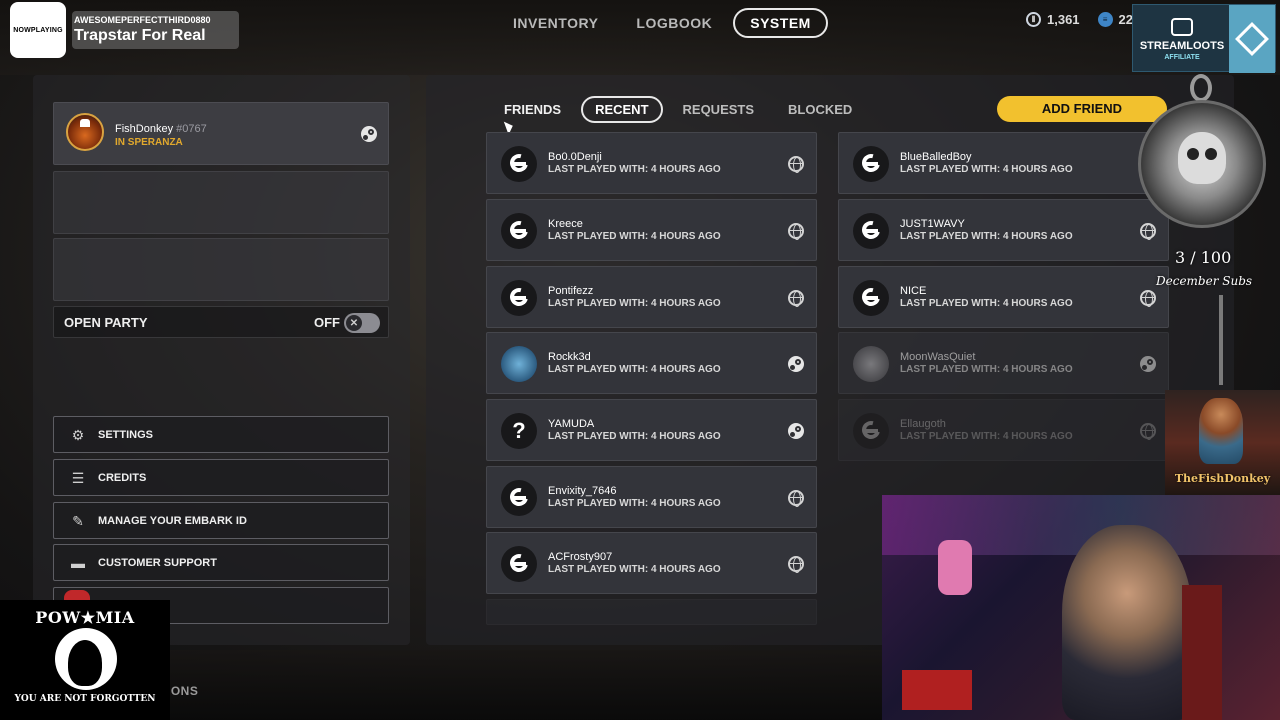 This screenshot has height=720, width=1280. What do you see at coordinates (1204, 38) in the screenshot?
I see `streamloots-badge: STREAMLOOTS AFFILIATE` at bounding box center [1204, 38].